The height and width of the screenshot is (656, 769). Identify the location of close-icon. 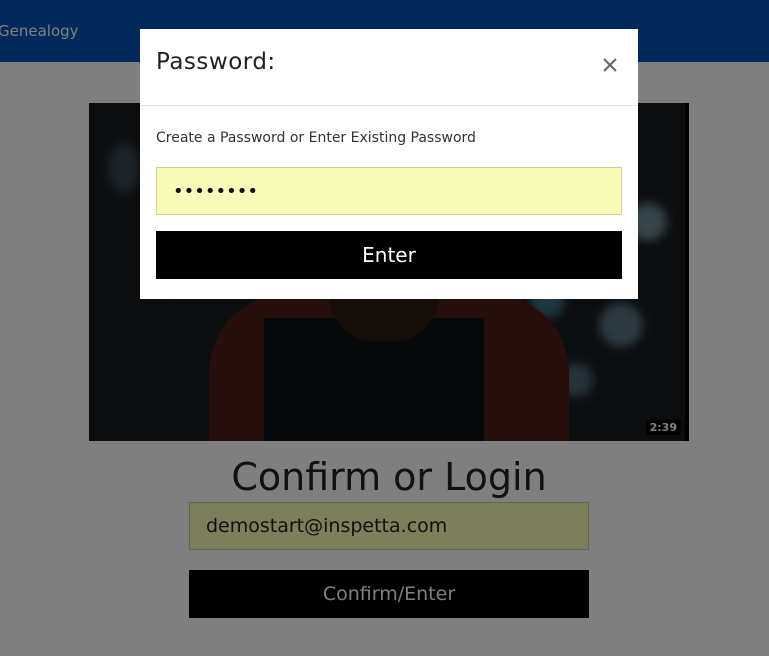
(610, 65).